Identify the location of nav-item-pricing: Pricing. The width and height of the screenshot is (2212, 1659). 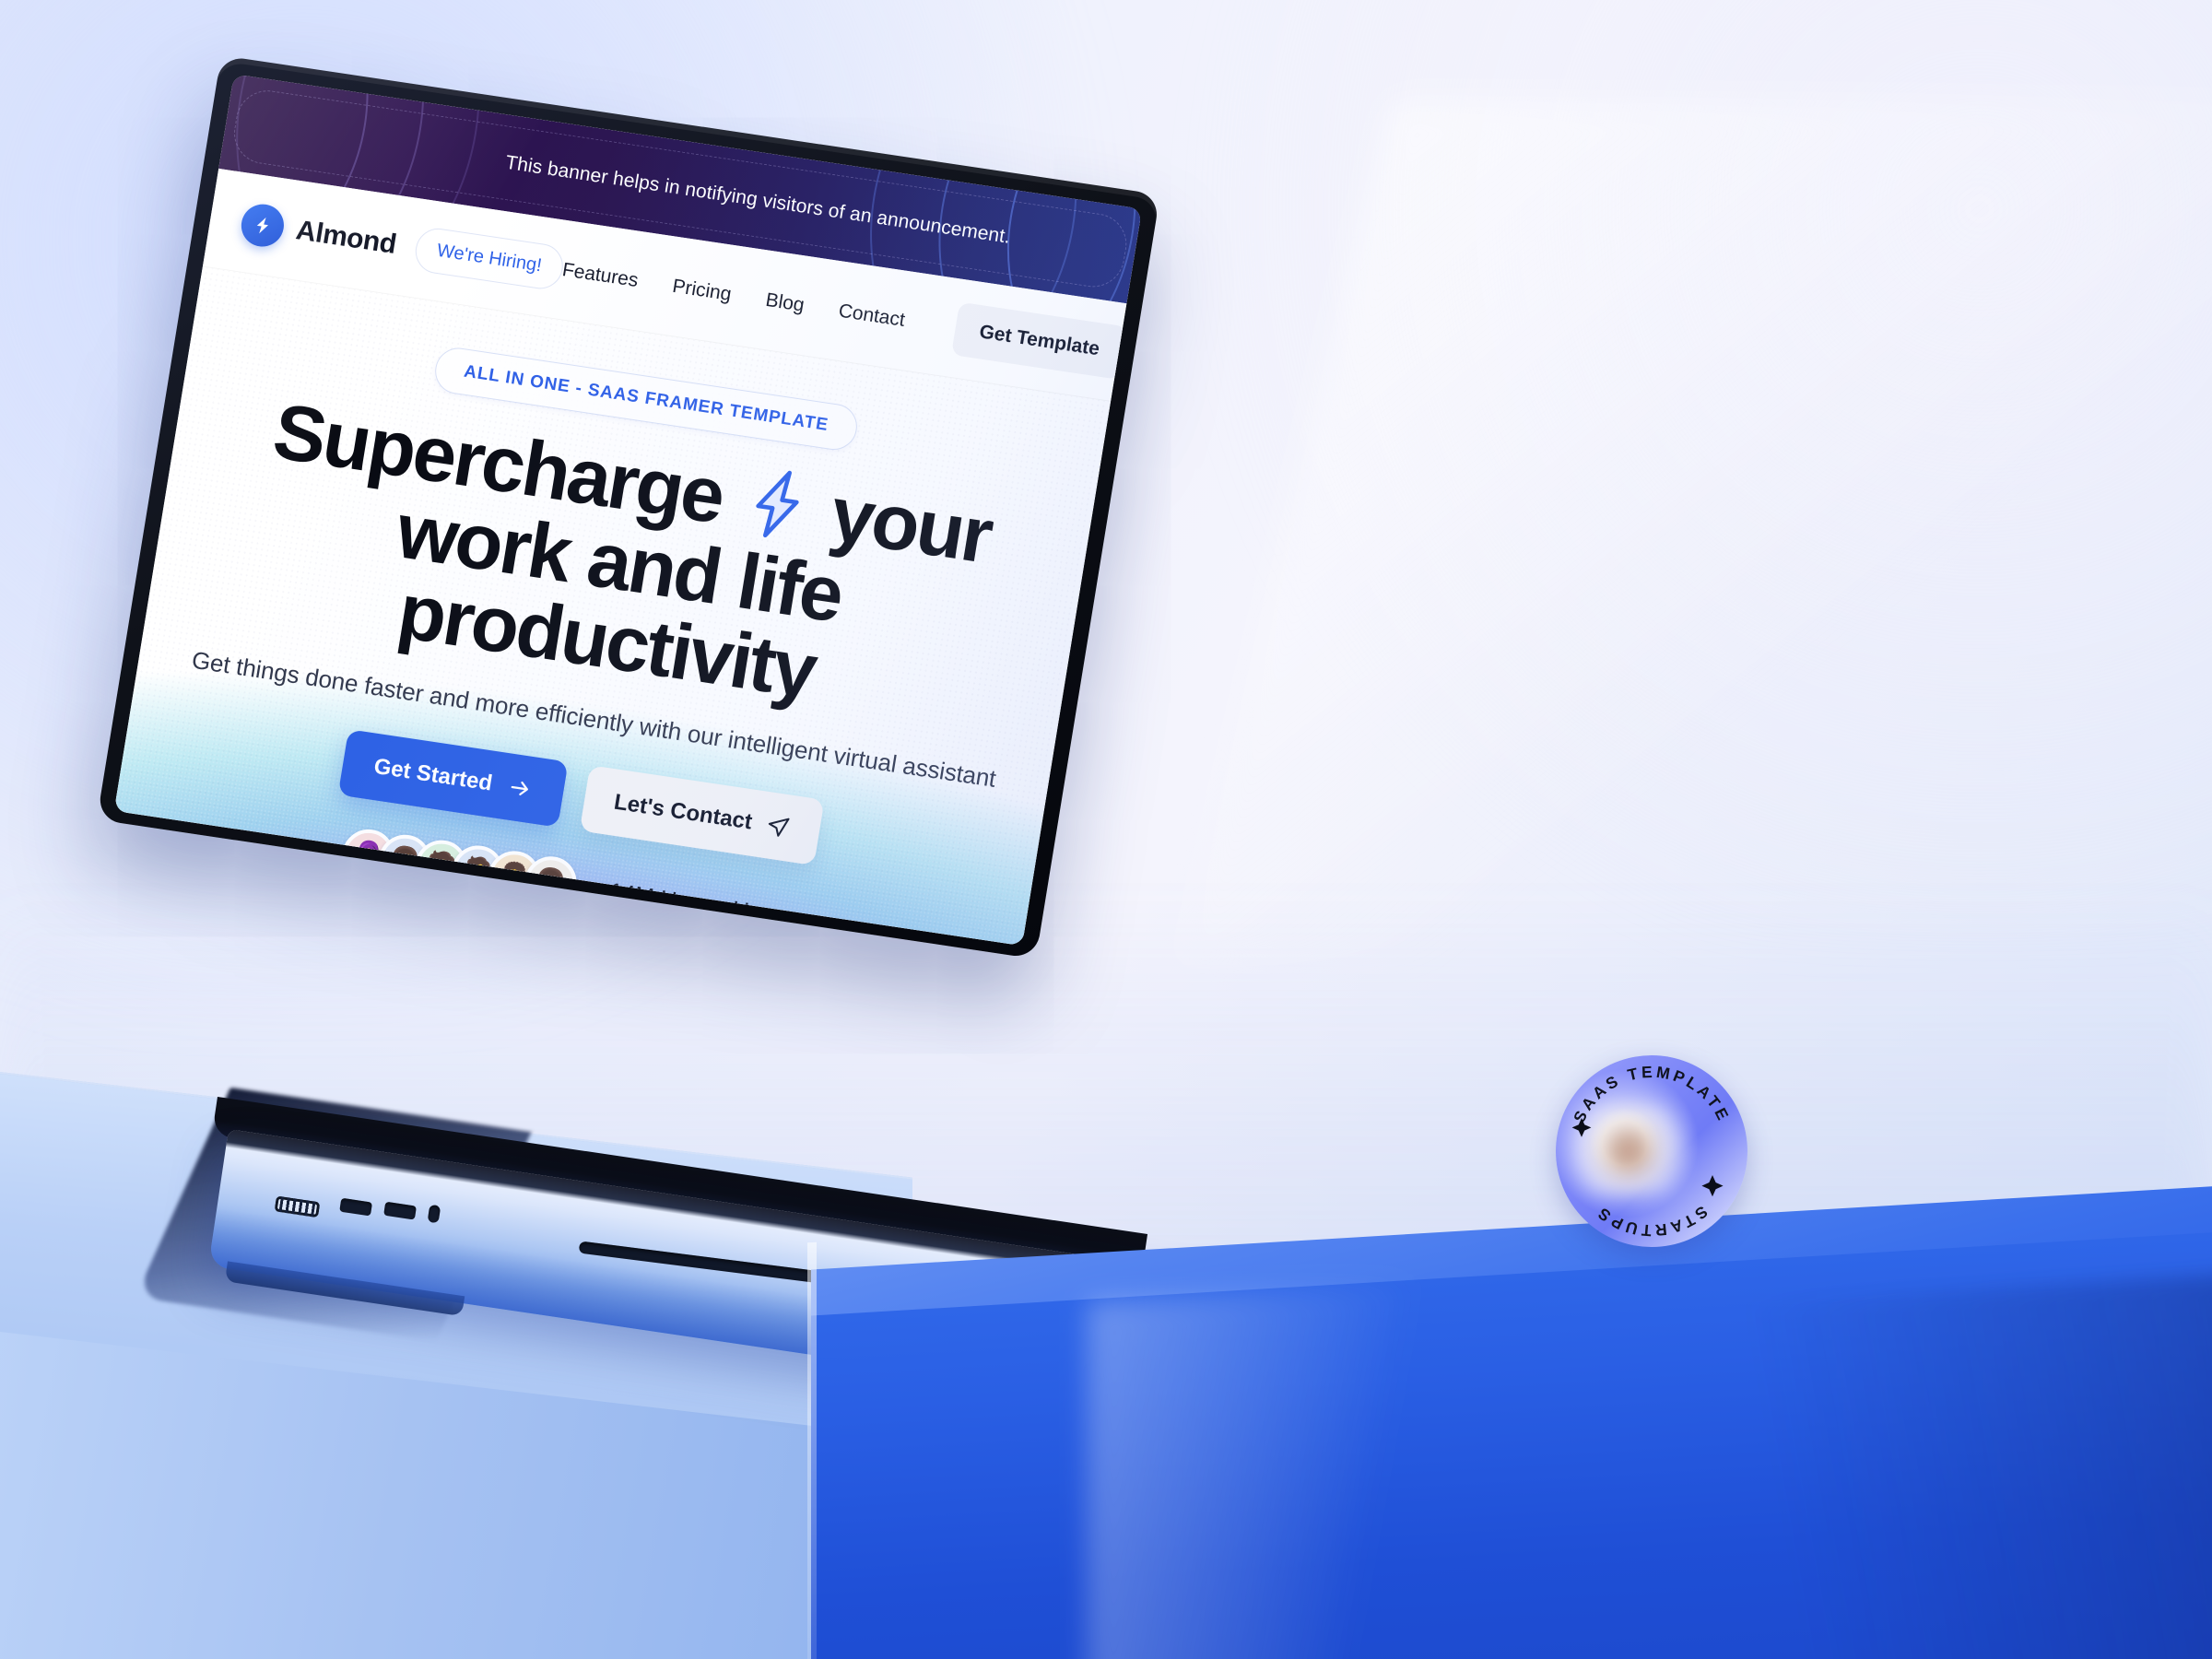
(702, 290).